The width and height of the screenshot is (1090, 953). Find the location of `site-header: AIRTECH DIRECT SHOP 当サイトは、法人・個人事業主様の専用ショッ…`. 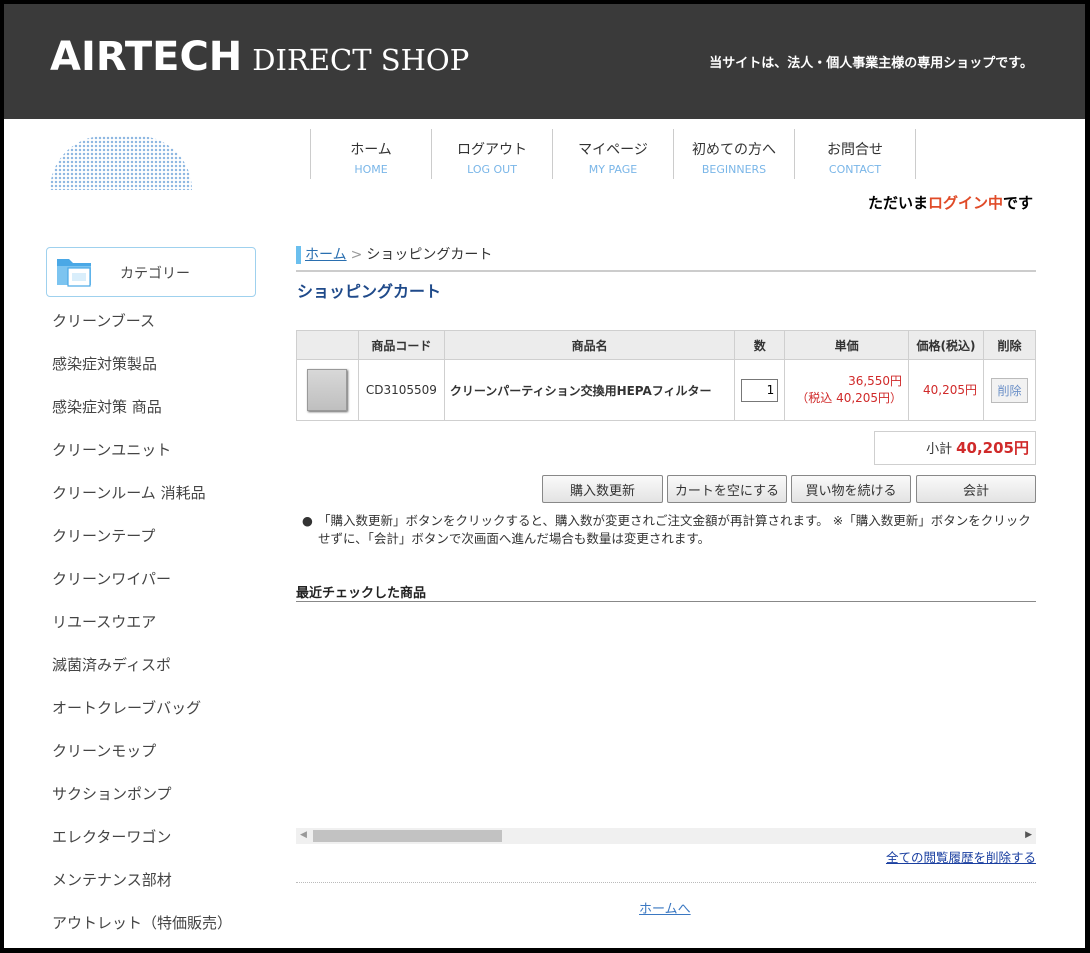

site-header: AIRTECH DIRECT SHOP 当サイトは、法人・個人事業主様の専用ショッ… is located at coordinates (544, 61).